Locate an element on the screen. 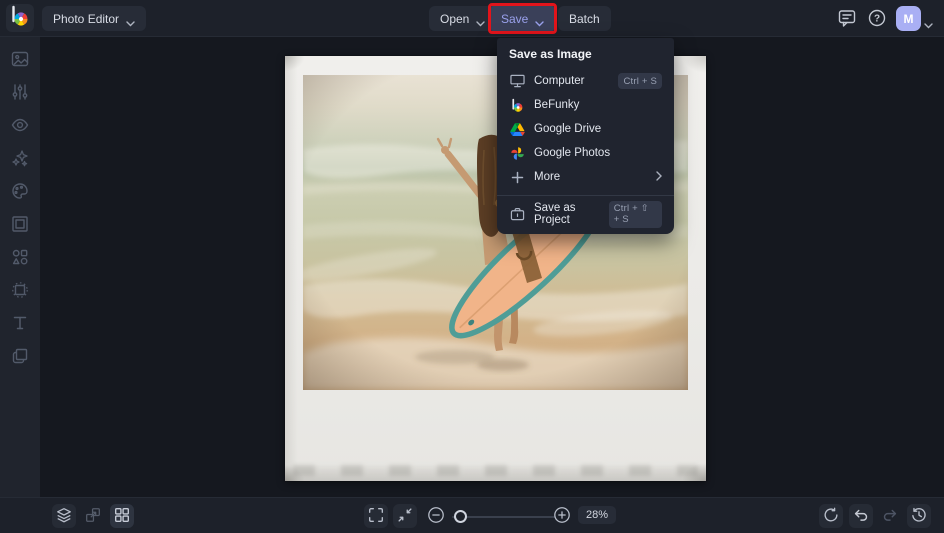  zoom-in-button is located at coordinates (562, 516).